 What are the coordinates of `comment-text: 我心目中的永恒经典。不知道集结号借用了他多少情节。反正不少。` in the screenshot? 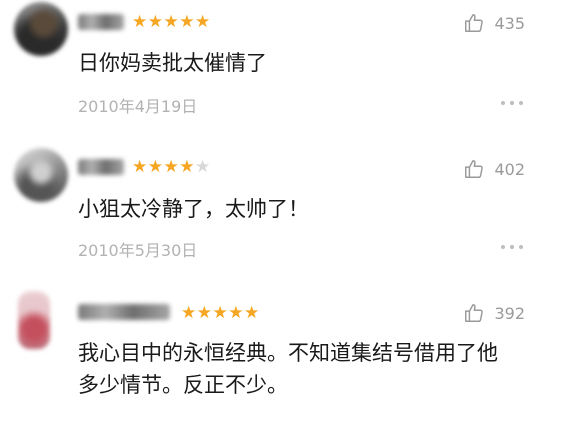 It's located at (288, 369).